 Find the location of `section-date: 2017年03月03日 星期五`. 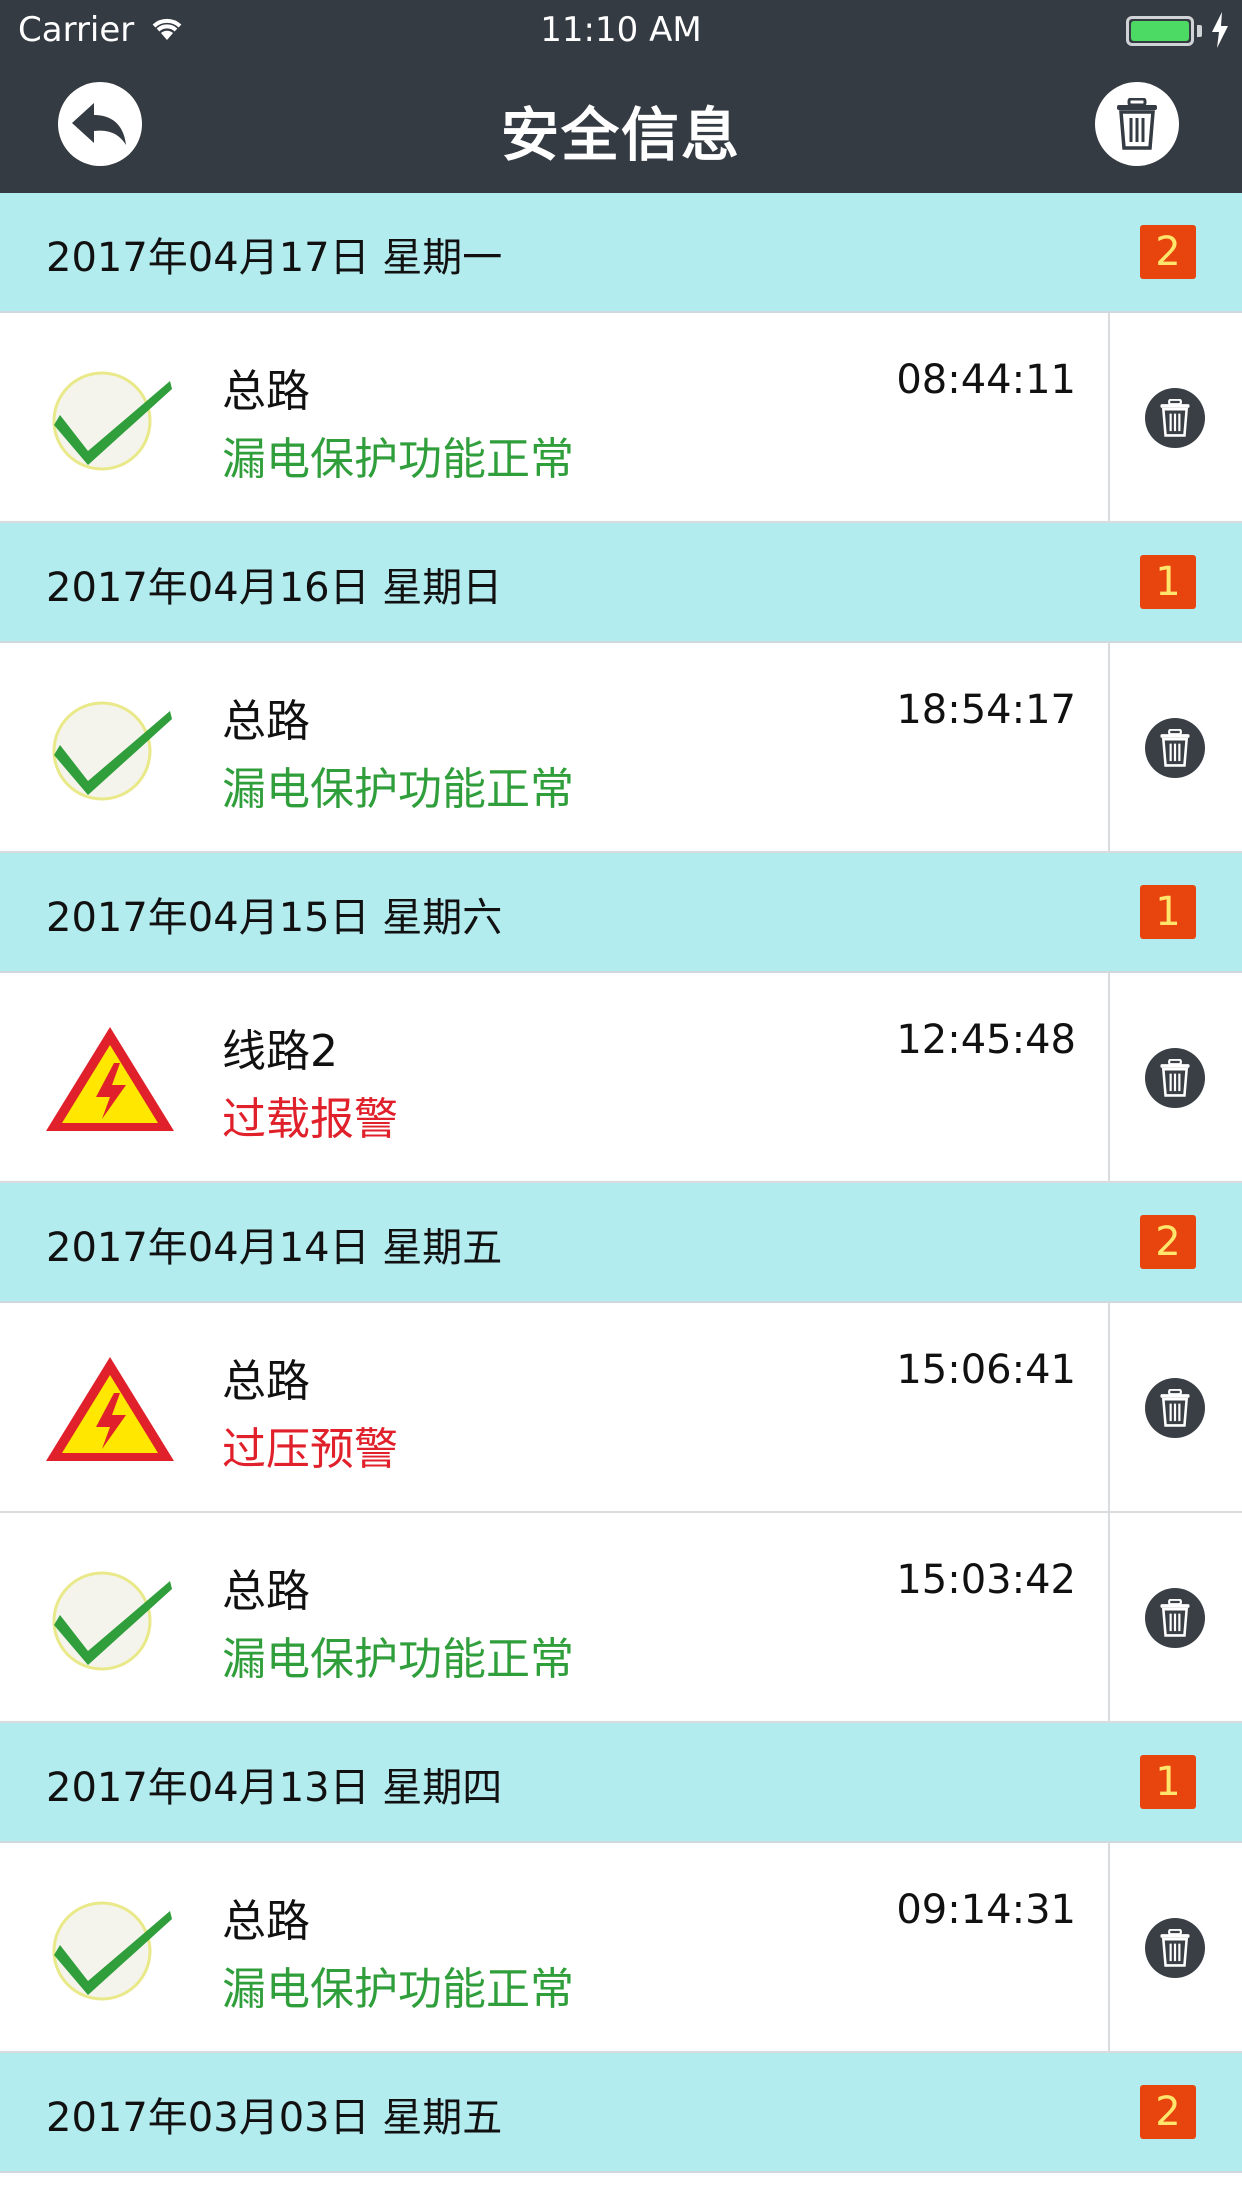

section-date: 2017年03月03日 星期五 is located at coordinates (274, 2118).